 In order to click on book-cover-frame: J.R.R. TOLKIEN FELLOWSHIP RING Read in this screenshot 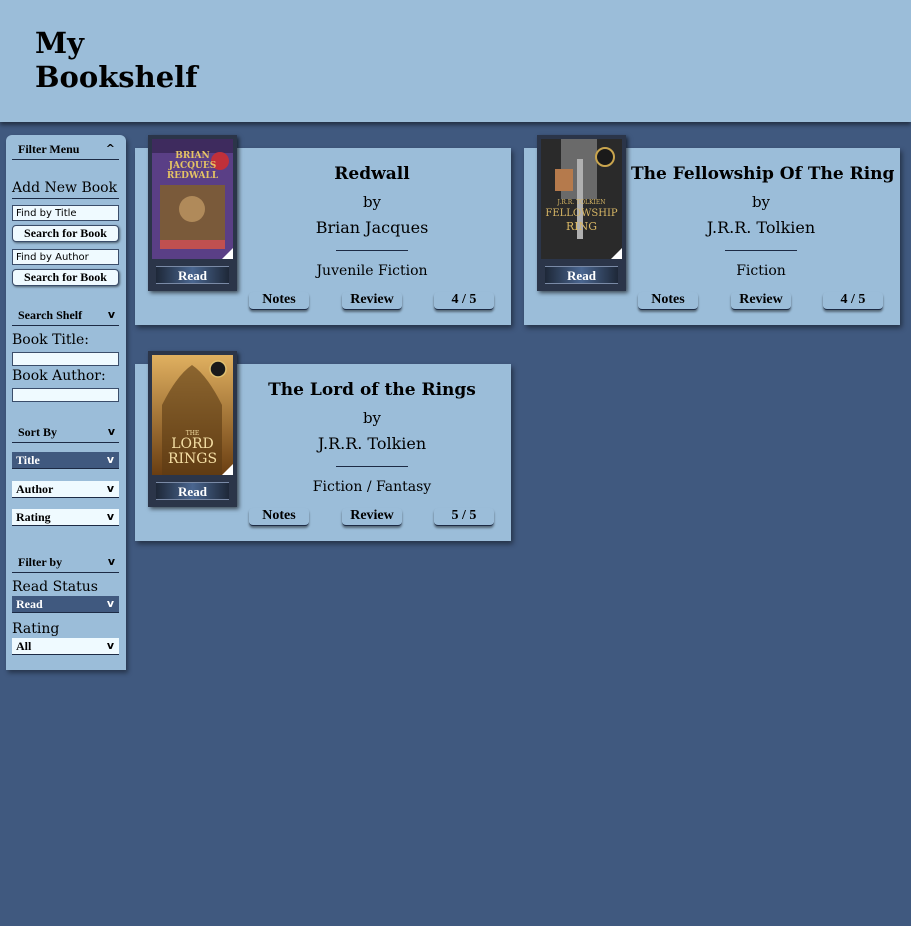, I will do `click(581, 213)`.